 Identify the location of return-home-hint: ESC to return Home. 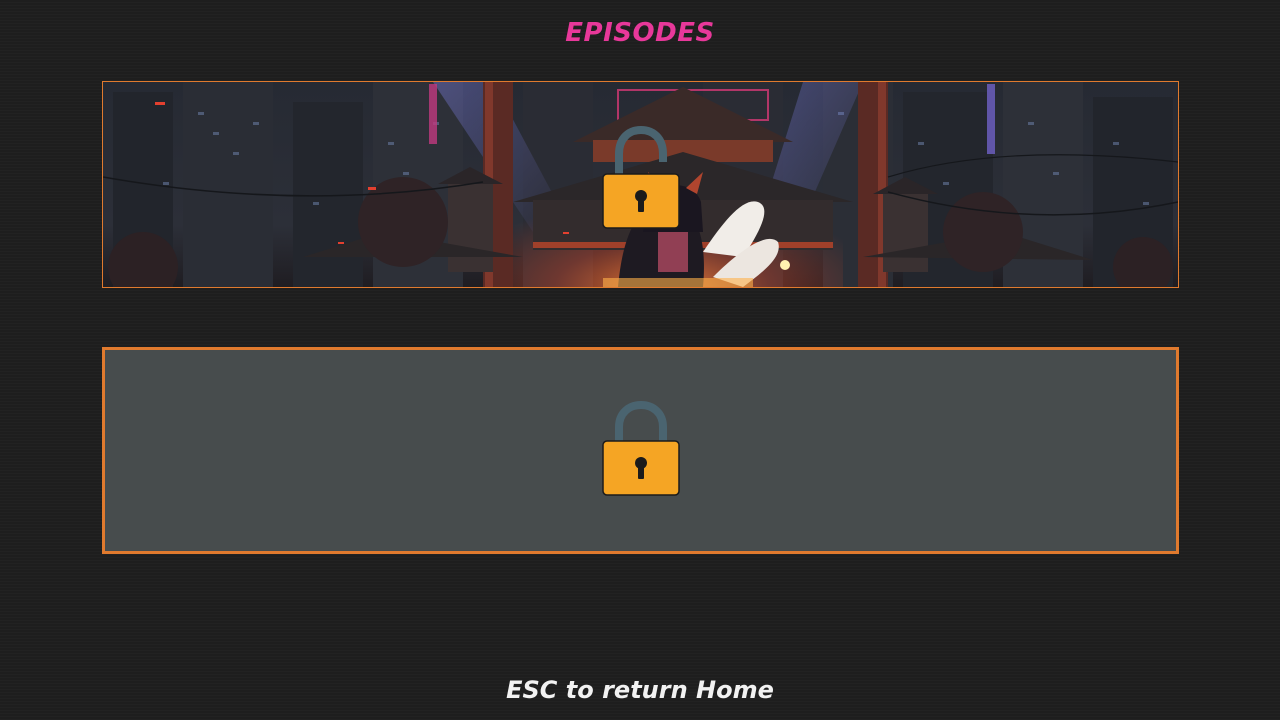
(640, 690).